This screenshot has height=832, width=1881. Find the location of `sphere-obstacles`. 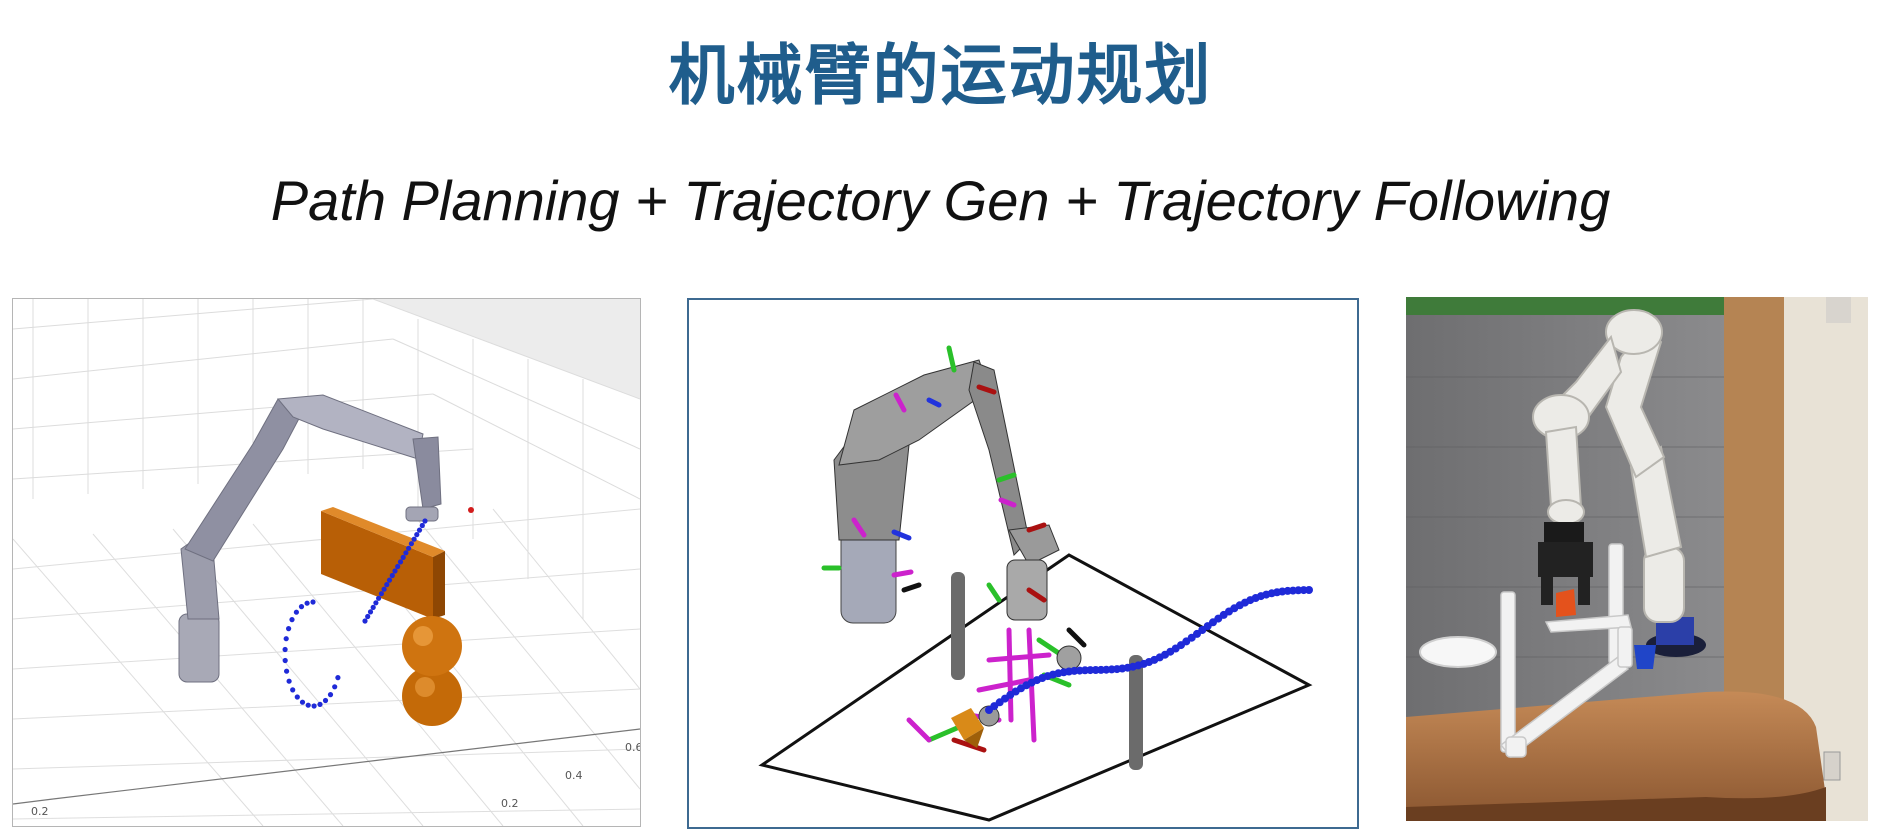

sphere-obstacles is located at coordinates (432, 671).